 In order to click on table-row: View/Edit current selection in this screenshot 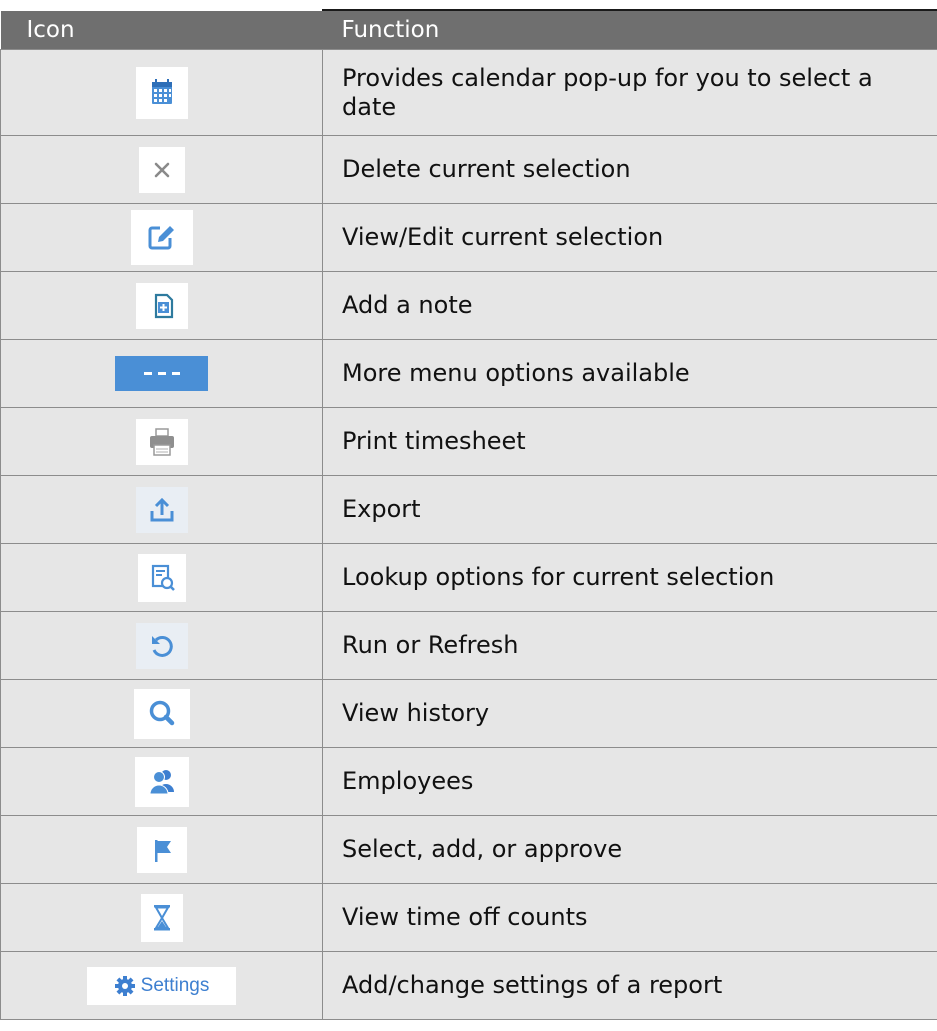, I will do `click(468, 237)`.